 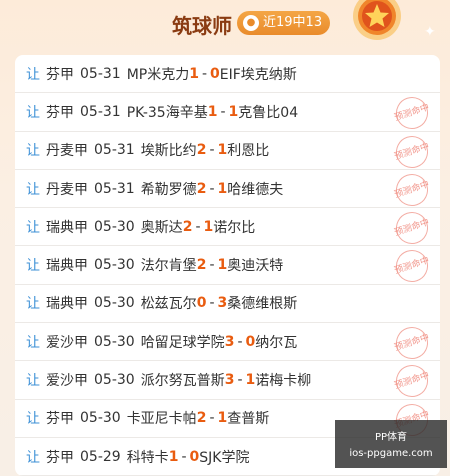 What do you see at coordinates (262, 304) in the screenshot?
I see `away-team: 桑德维根斯` at bounding box center [262, 304].